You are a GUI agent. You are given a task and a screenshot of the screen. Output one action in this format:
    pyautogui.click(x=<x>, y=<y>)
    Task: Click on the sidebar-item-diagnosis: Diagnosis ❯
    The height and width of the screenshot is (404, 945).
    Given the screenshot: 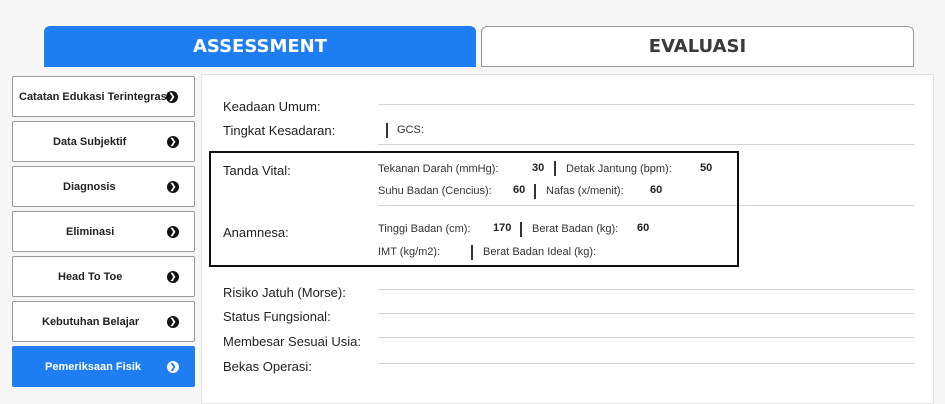 What is the action you would take?
    pyautogui.click(x=103, y=186)
    